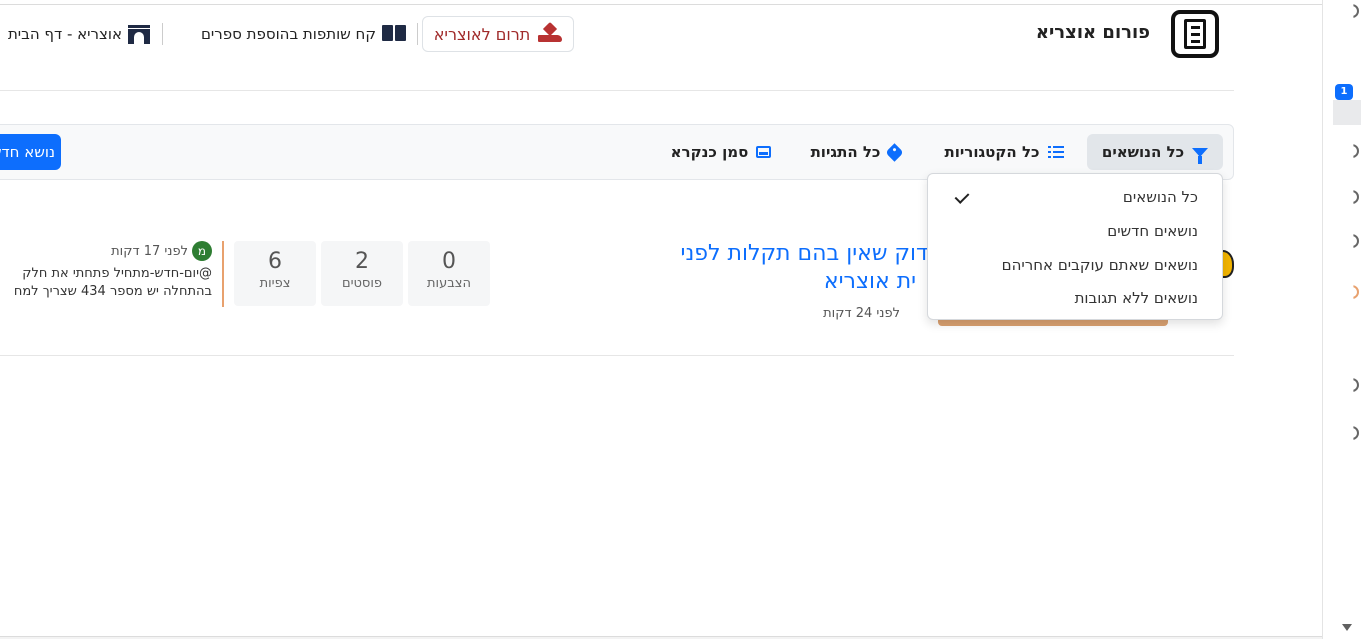 This screenshot has height=639, width=1361. I want to click on list-icon, so click(1055, 152).